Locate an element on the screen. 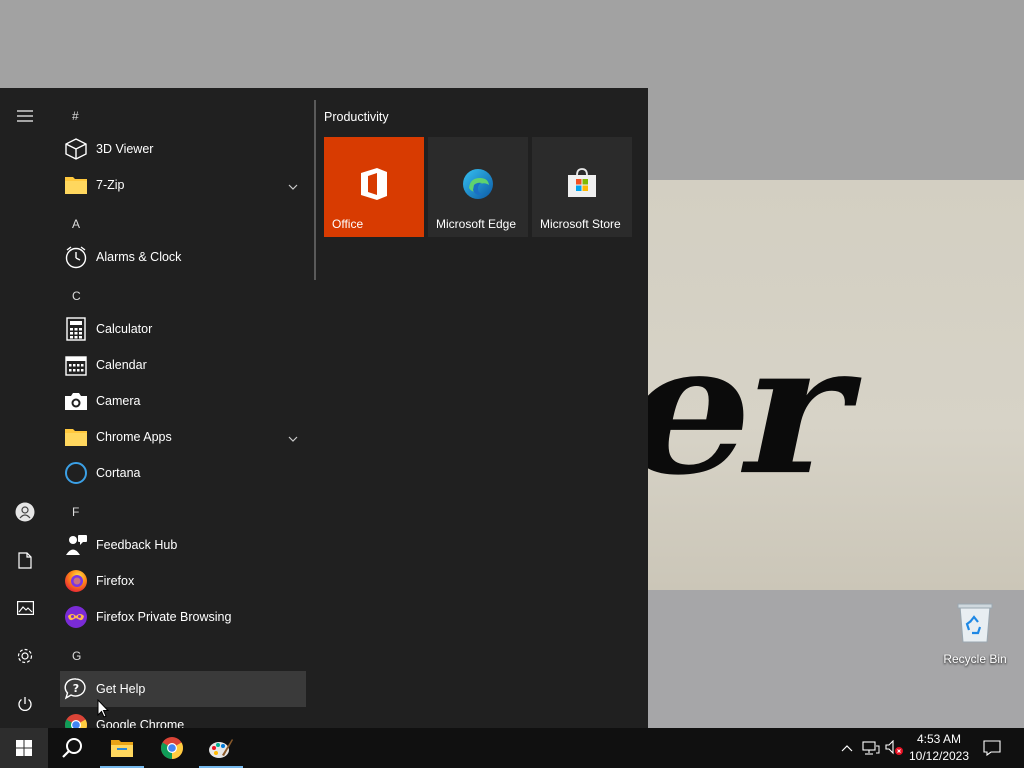 Image resolution: width=1024 pixels, height=768 pixels. taskbar-file-explorer is located at coordinates (122, 748).